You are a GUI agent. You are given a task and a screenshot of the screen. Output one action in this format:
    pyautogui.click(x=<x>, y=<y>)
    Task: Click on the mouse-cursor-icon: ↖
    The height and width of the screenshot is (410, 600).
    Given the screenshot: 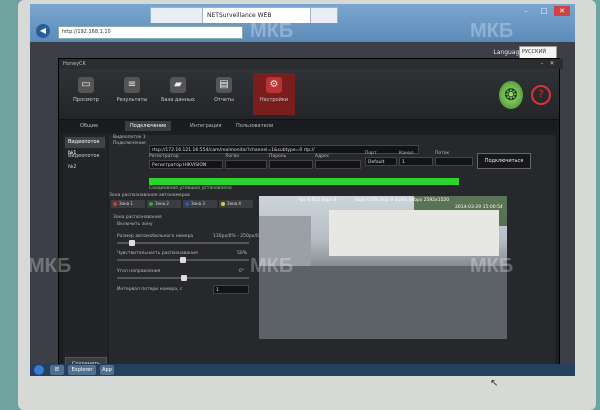 What is the action you would take?
    pyautogui.click(x=494, y=383)
    